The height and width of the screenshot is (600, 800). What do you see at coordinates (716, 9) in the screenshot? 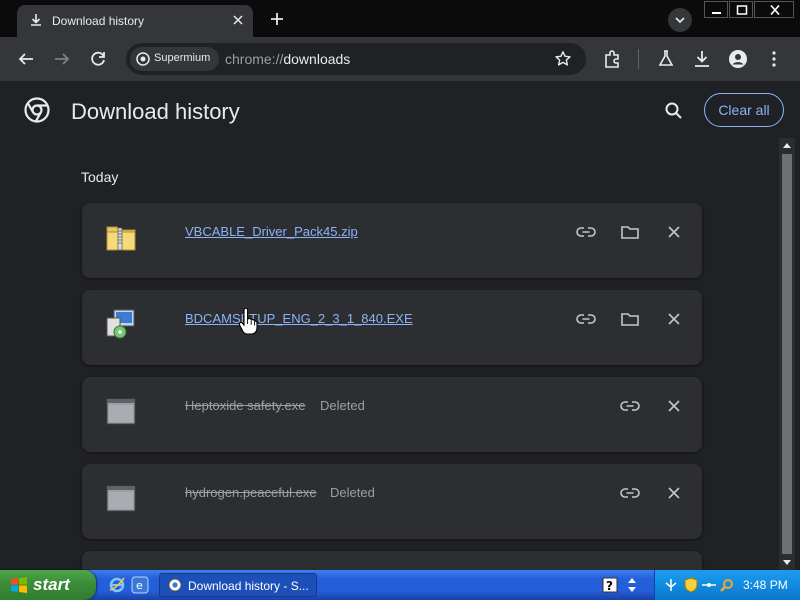
I see `minimize-button` at bounding box center [716, 9].